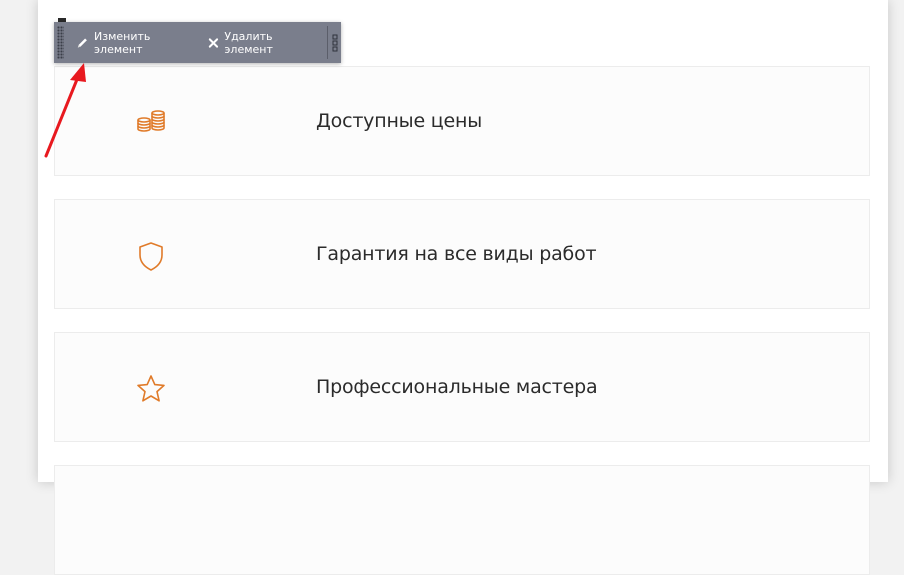  Describe the element at coordinates (122, 42) in the screenshot. I see `edit-element-label: Изменить элемент` at that location.